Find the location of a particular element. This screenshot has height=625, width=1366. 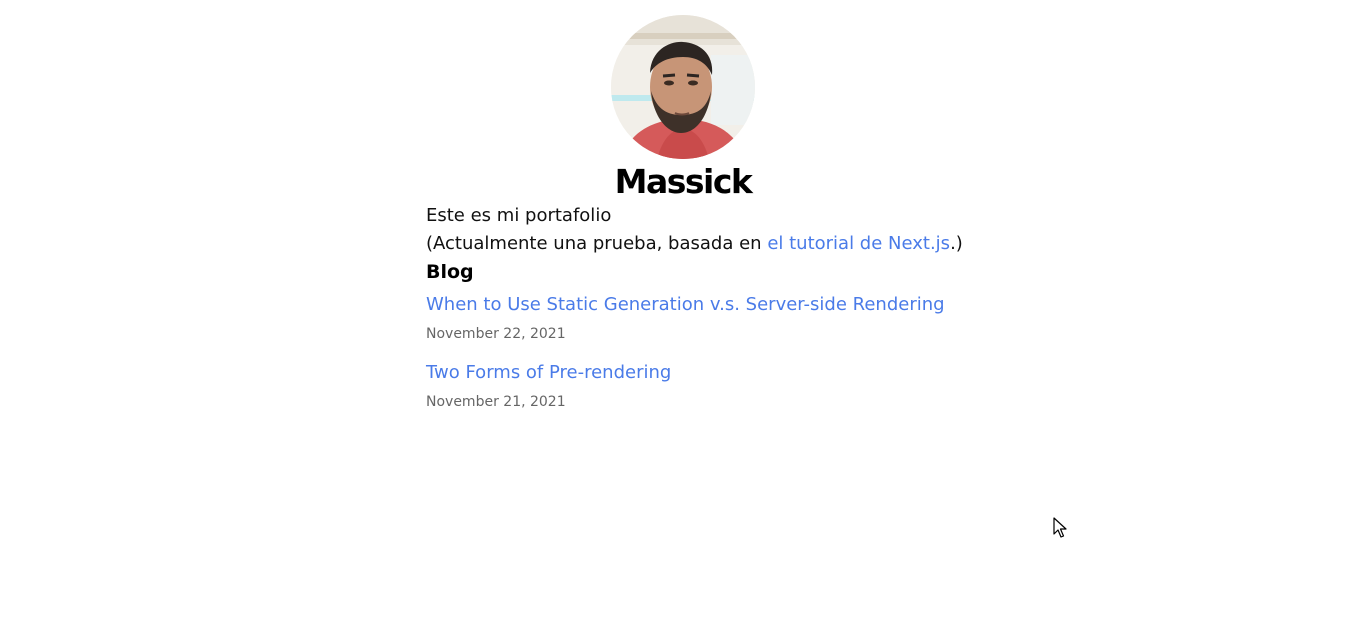

blog-heading: Blog is located at coordinates (450, 272).